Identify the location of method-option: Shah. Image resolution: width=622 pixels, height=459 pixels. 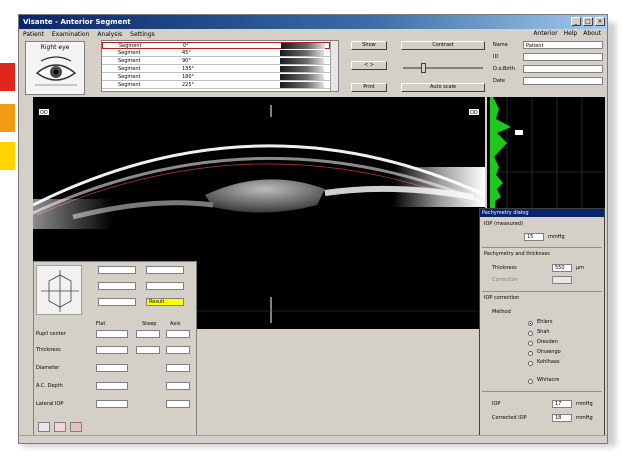
(543, 332).